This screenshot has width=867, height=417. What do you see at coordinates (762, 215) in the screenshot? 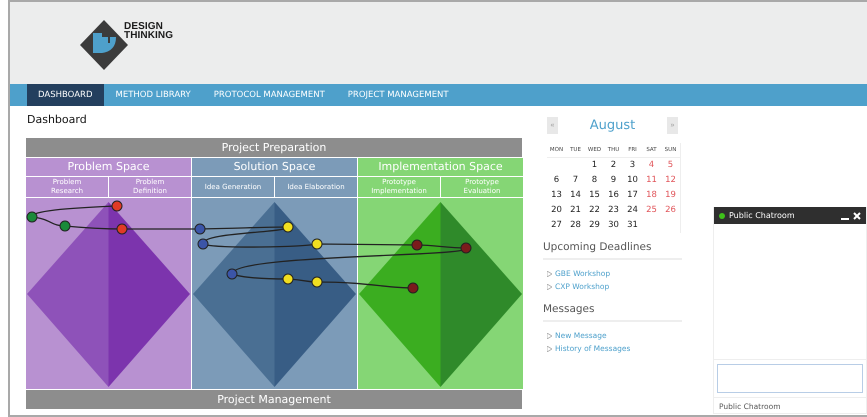
I see `chat-title: Public Chatroom` at bounding box center [762, 215].